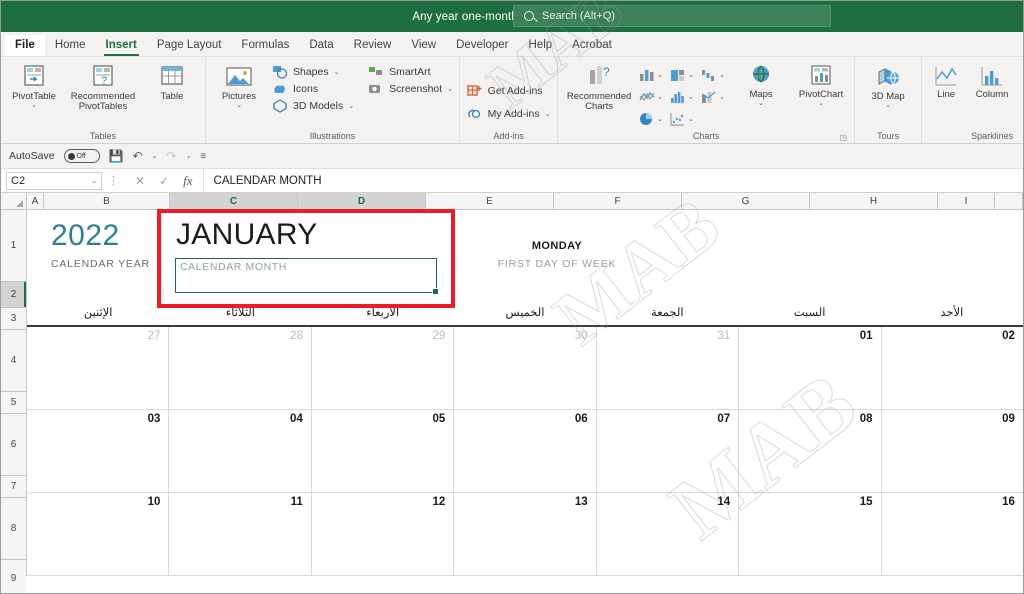 The height and width of the screenshot is (594, 1024). I want to click on combo-chart-caret: ⌄, so click(722, 97).